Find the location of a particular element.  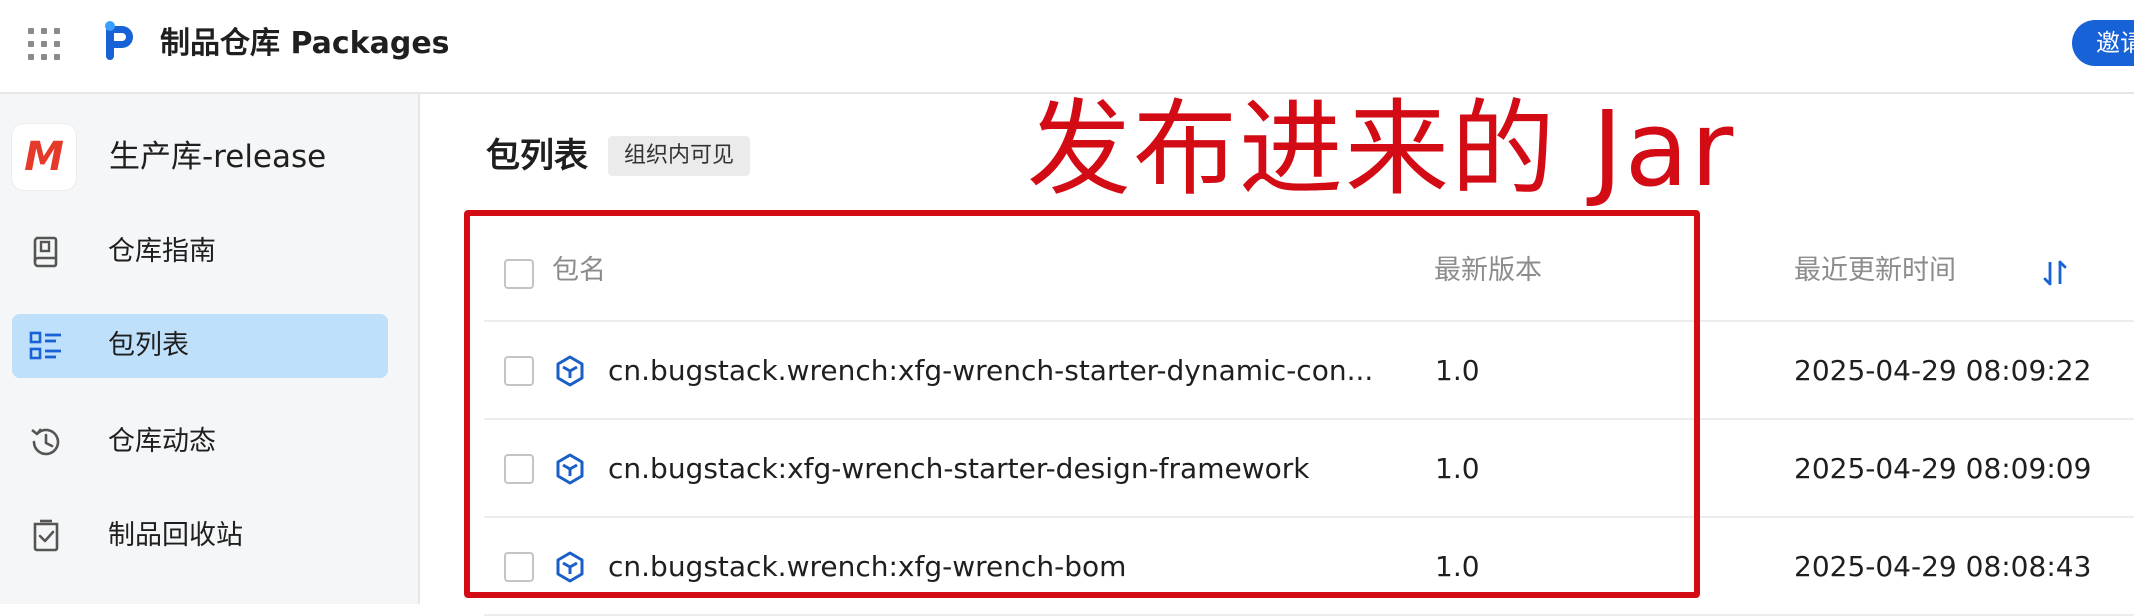

book-icon is located at coordinates (45, 252).